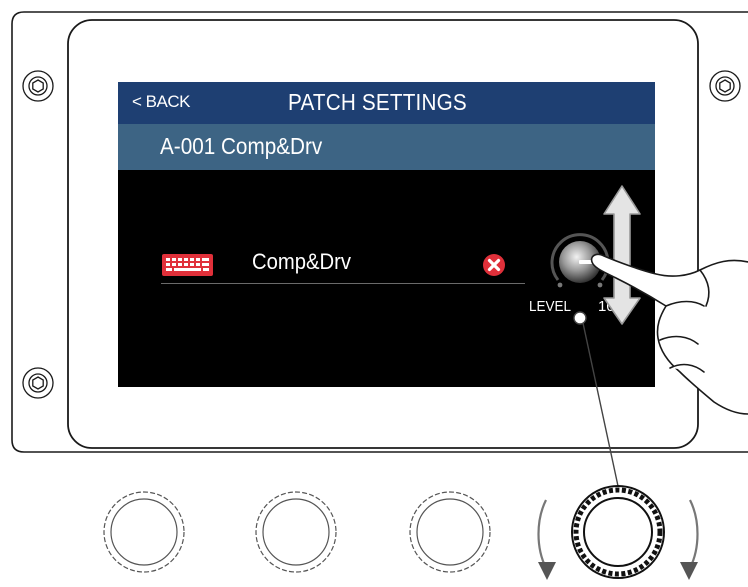  Describe the element at coordinates (580, 262) in the screenshot. I see `level-knob` at that location.